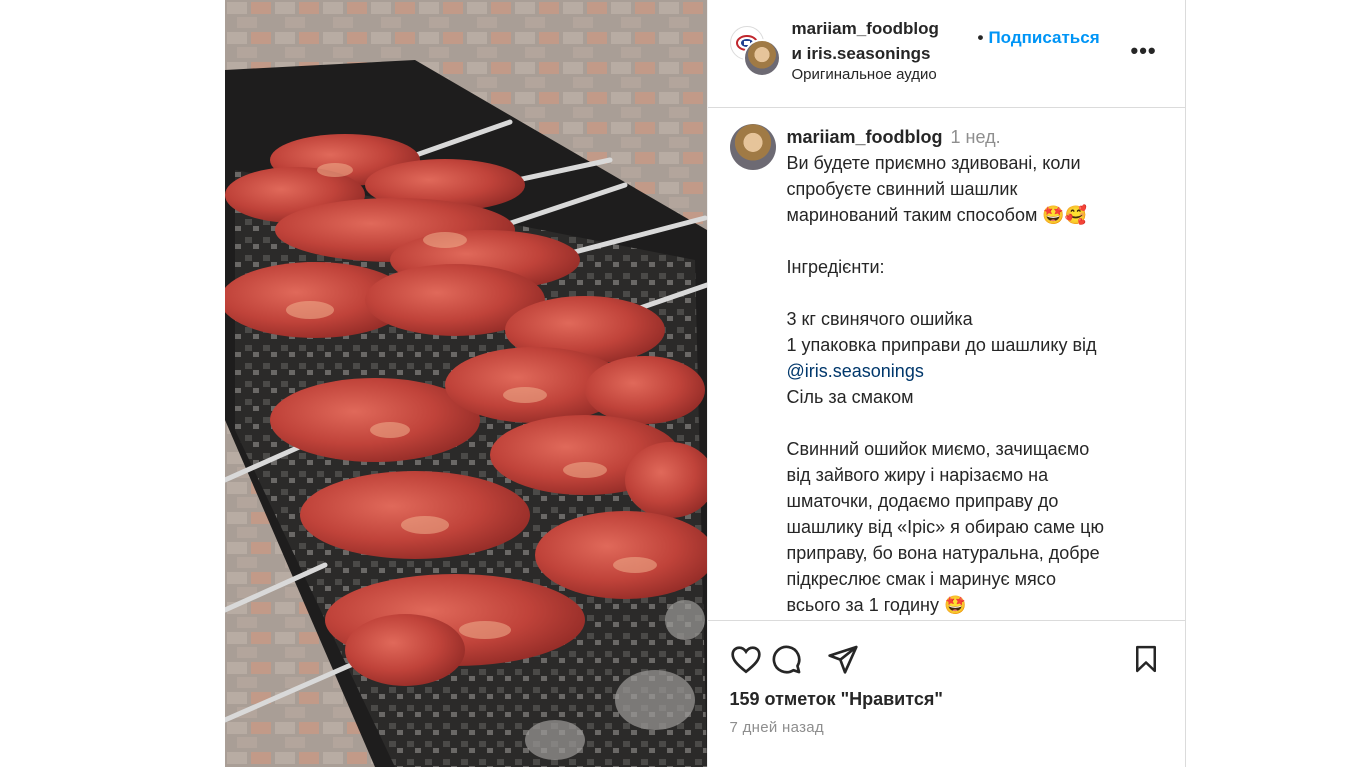 This screenshot has height=768, width=1366. What do you see at coordinates (945, 527) in the screenshot?
I see `caption-line: шашлику від «Ірiс» я обираю саме цю` at bounding box center [945, 527].